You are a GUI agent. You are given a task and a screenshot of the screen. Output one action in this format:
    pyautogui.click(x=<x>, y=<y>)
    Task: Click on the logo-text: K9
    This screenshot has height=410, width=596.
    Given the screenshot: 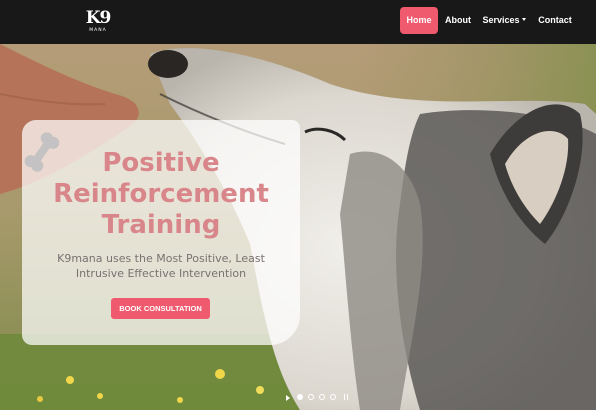 What is the action you would take?
    pyautogui.click(x=98, y=18)
    